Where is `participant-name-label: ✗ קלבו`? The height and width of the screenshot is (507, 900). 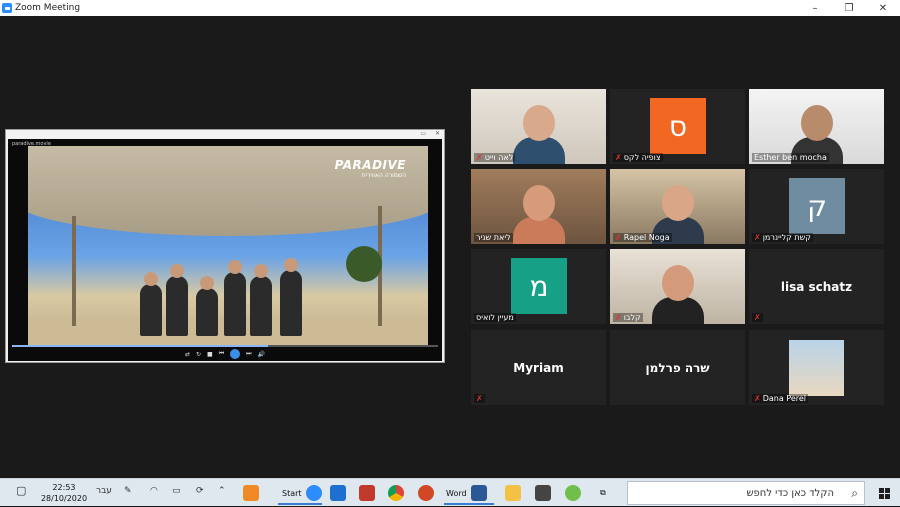 participant-name-label: ✗ קלבו is located at coordinates (628, 317).